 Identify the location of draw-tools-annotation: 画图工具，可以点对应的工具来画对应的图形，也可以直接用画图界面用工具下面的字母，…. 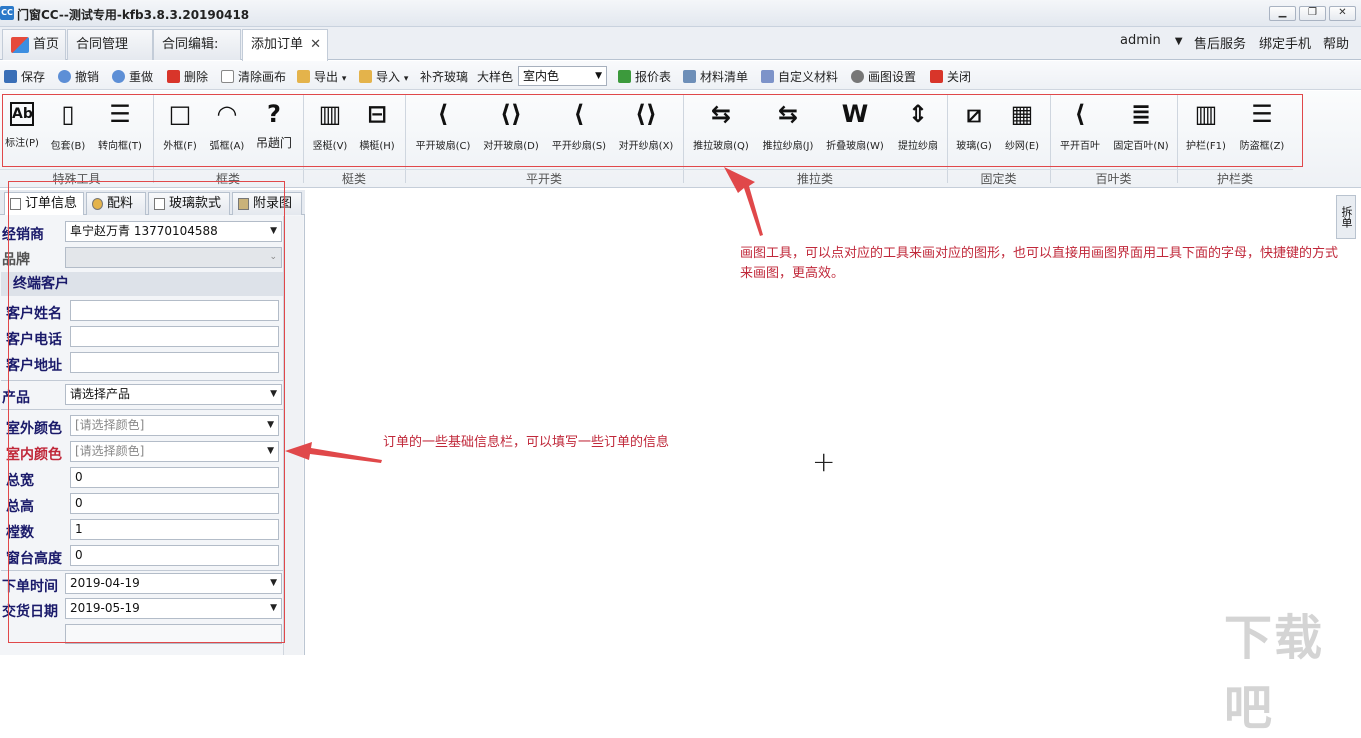
(1039, 263).